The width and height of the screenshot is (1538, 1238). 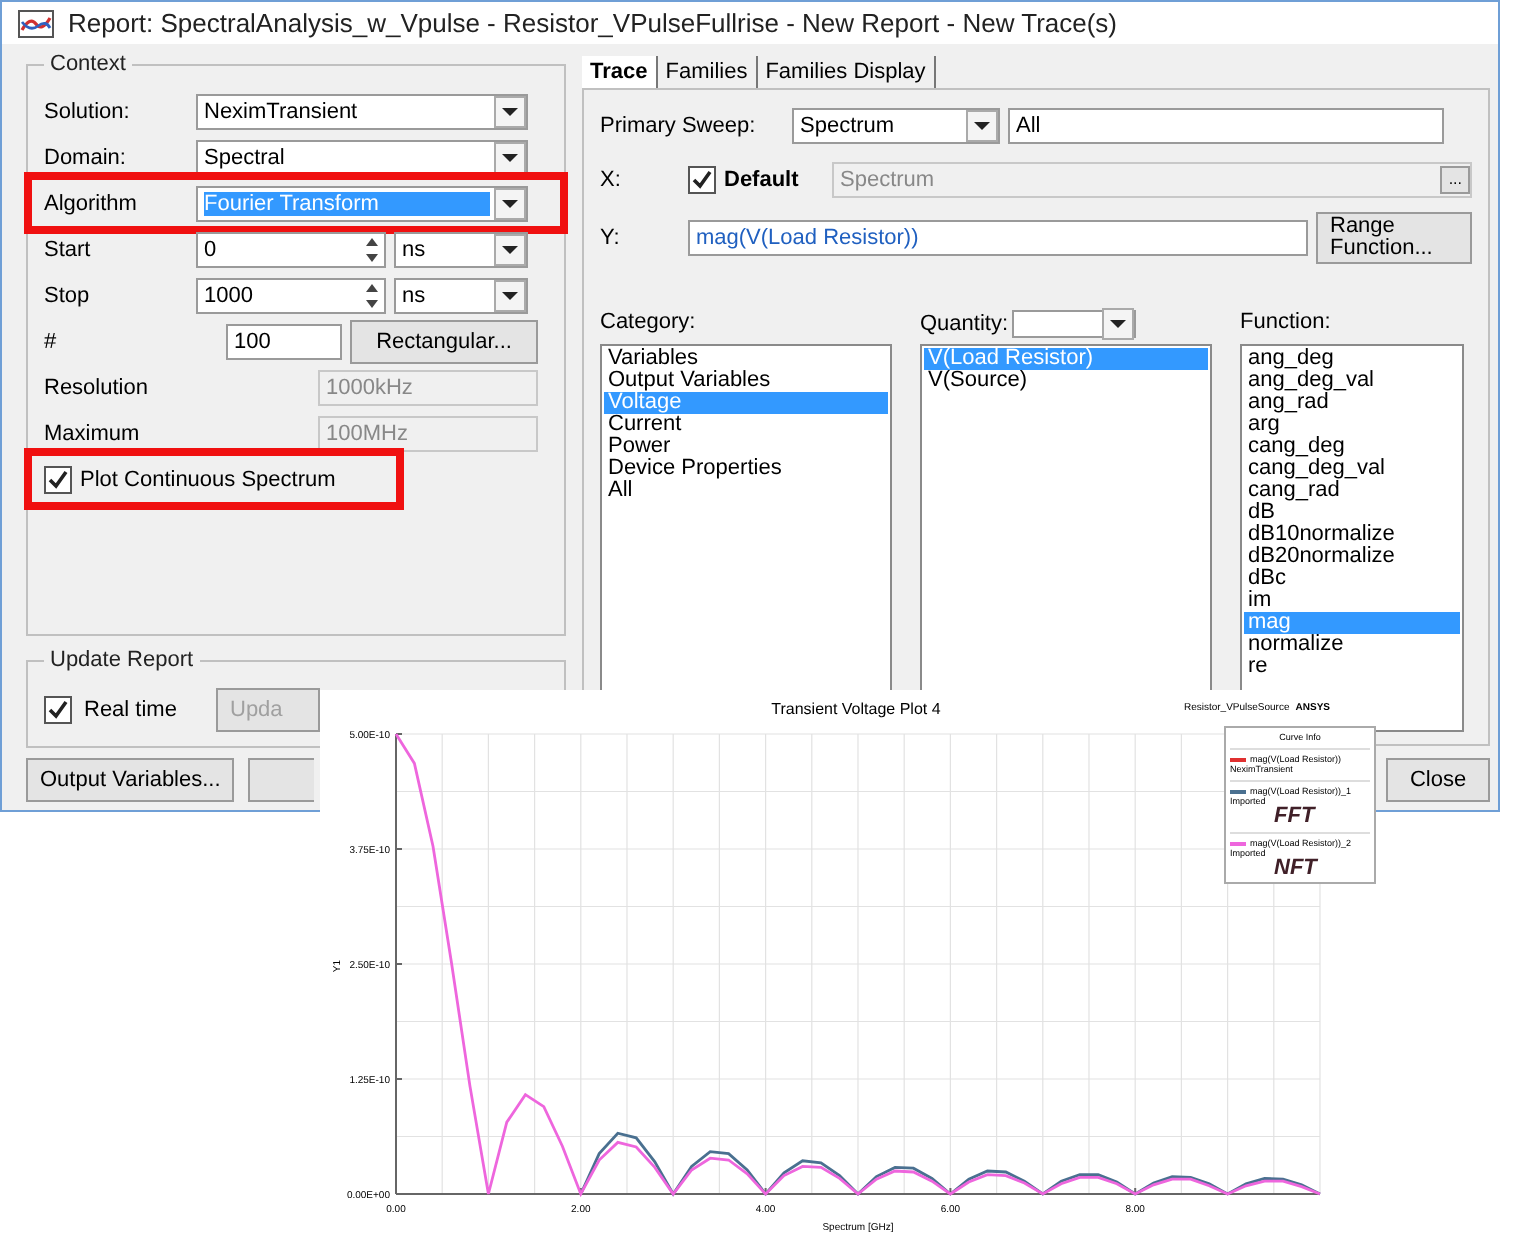 What do you see at coordinates (1352, 535) in the screenshot?
I see `list-item: dB10normalize` at bounding box center [1352, 535].